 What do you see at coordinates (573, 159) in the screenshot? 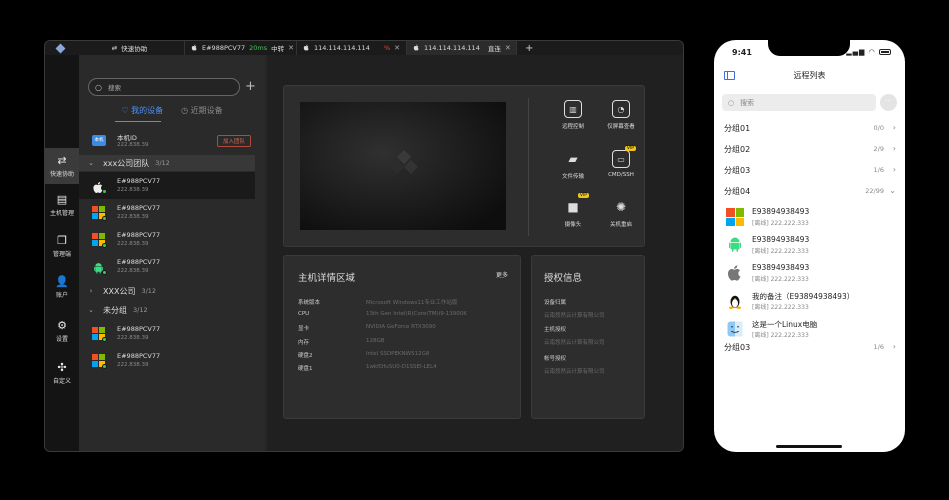
I see `folder-icon: ▰` at bounding box center [573, 159].